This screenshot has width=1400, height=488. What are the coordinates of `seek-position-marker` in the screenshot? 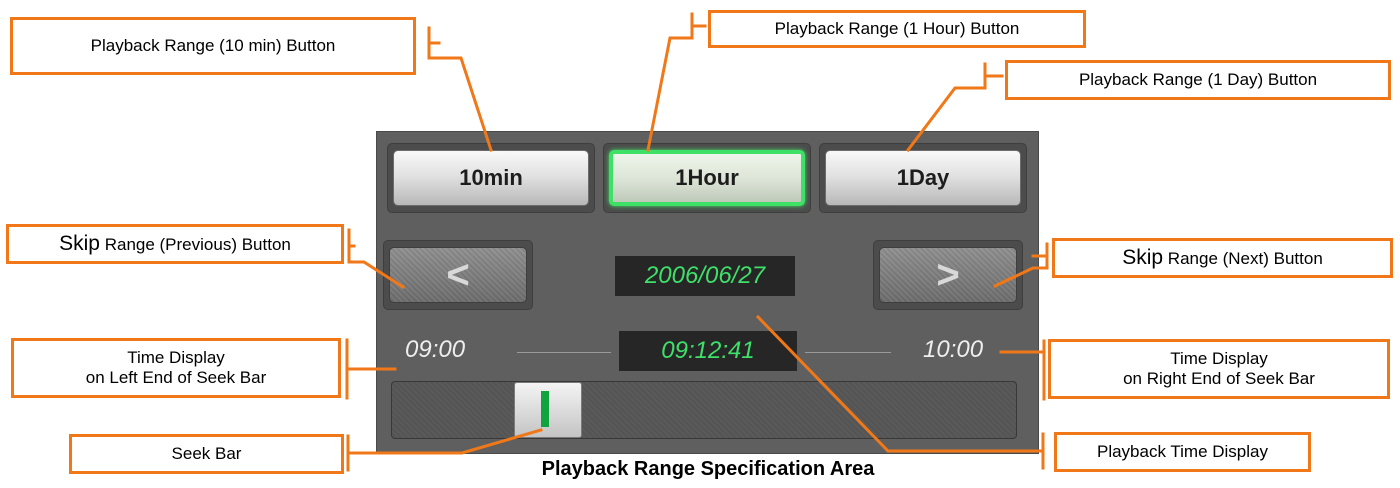 It's located at (545, 409).